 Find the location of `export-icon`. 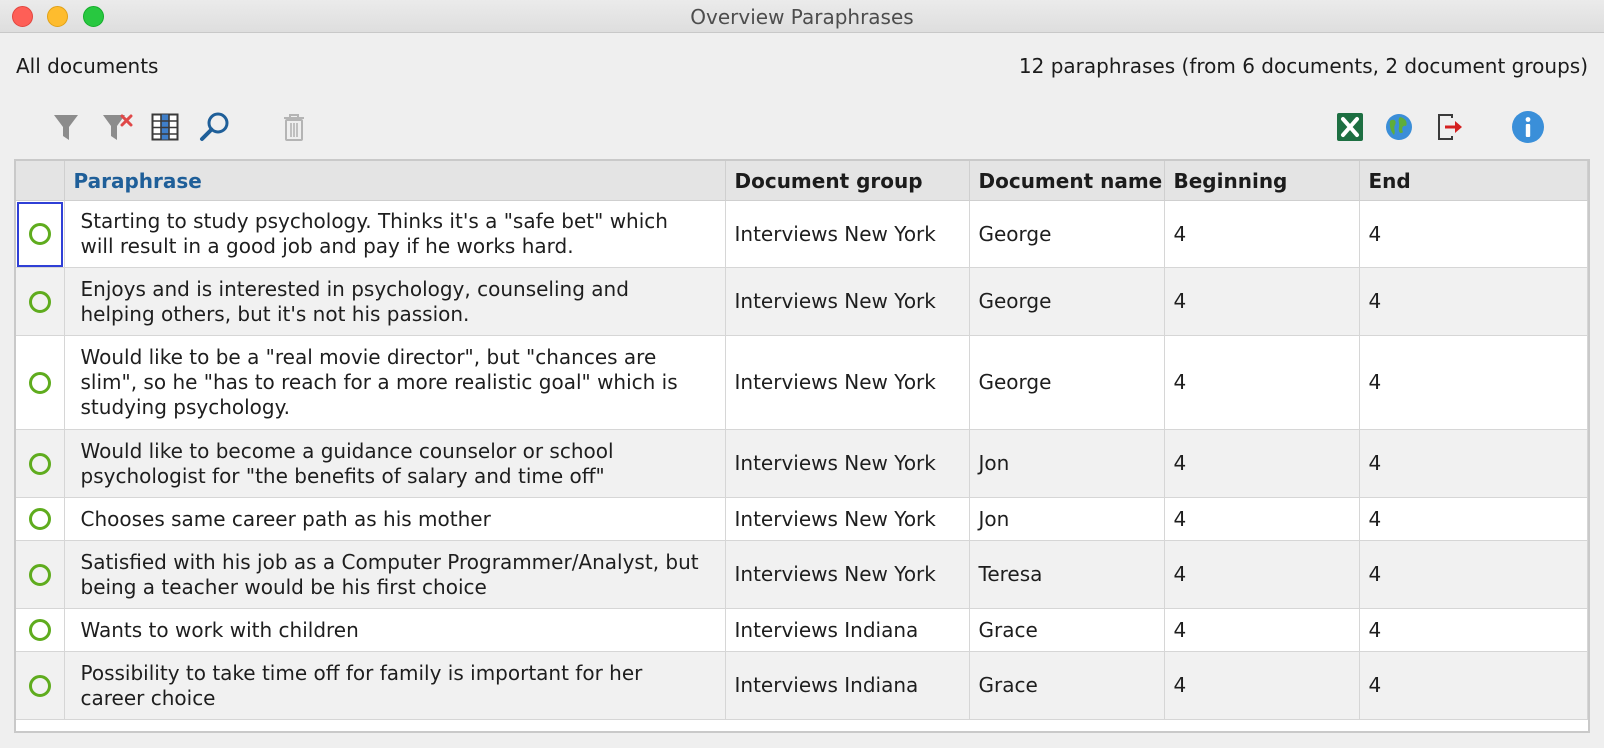

export-icon is located at coordinates (1450, 127).